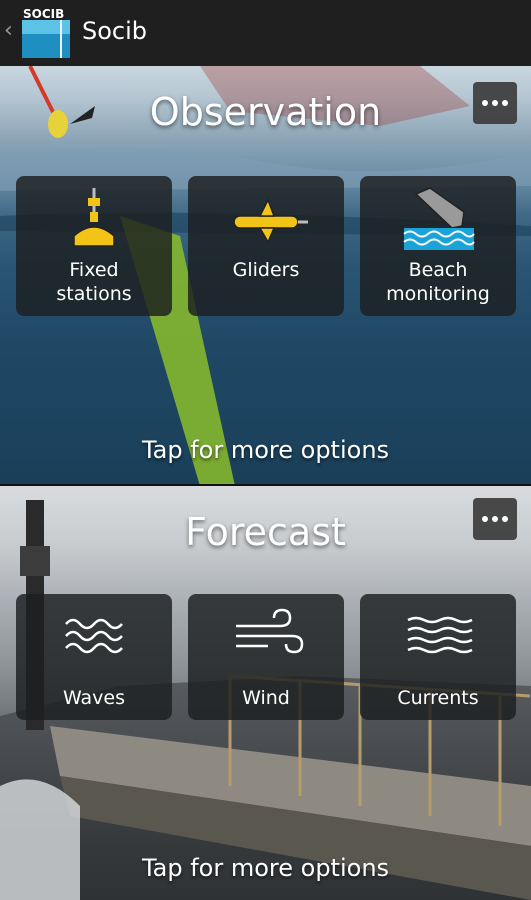  I want to click on buoy-icon, so click(94, 217).